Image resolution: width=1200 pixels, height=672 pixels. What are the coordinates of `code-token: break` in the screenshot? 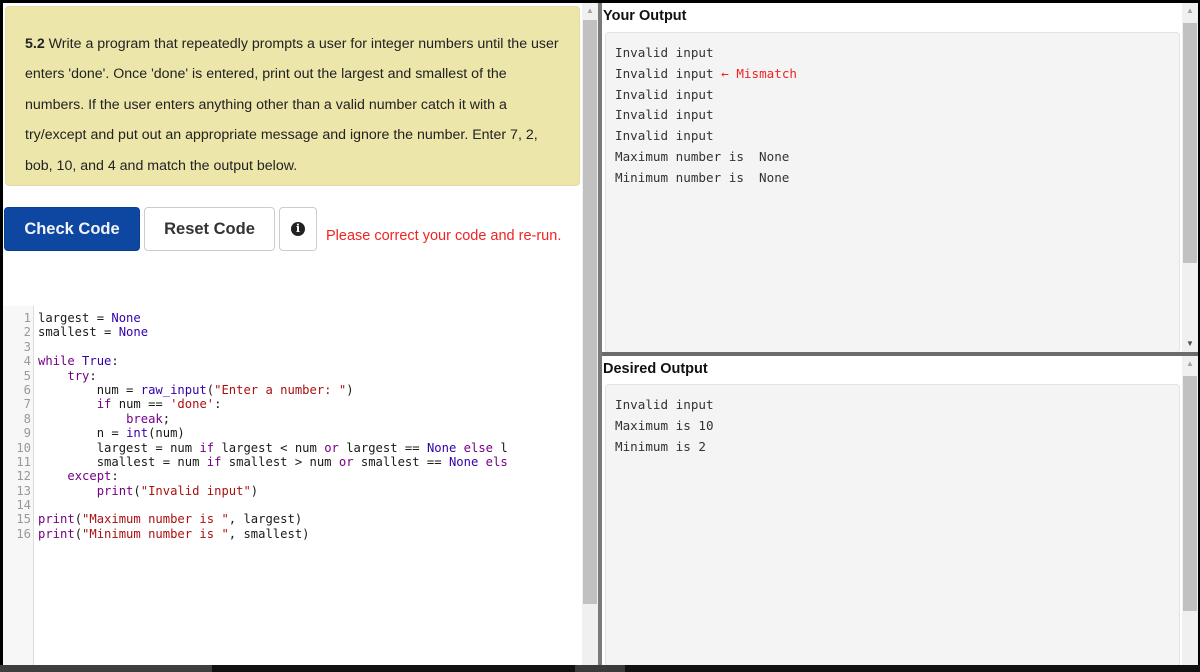 It's located at (144, 418).